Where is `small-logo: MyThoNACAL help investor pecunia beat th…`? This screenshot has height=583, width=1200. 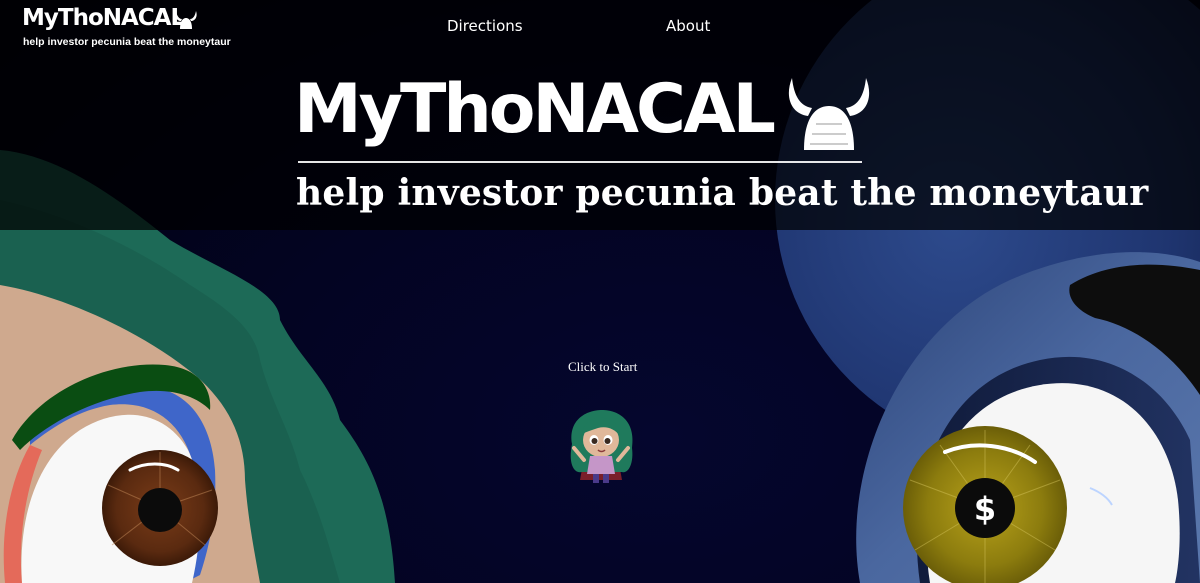
small-logo: MyThoNACAL help investor pecunia beat th… is located at coordinates (126, 27).